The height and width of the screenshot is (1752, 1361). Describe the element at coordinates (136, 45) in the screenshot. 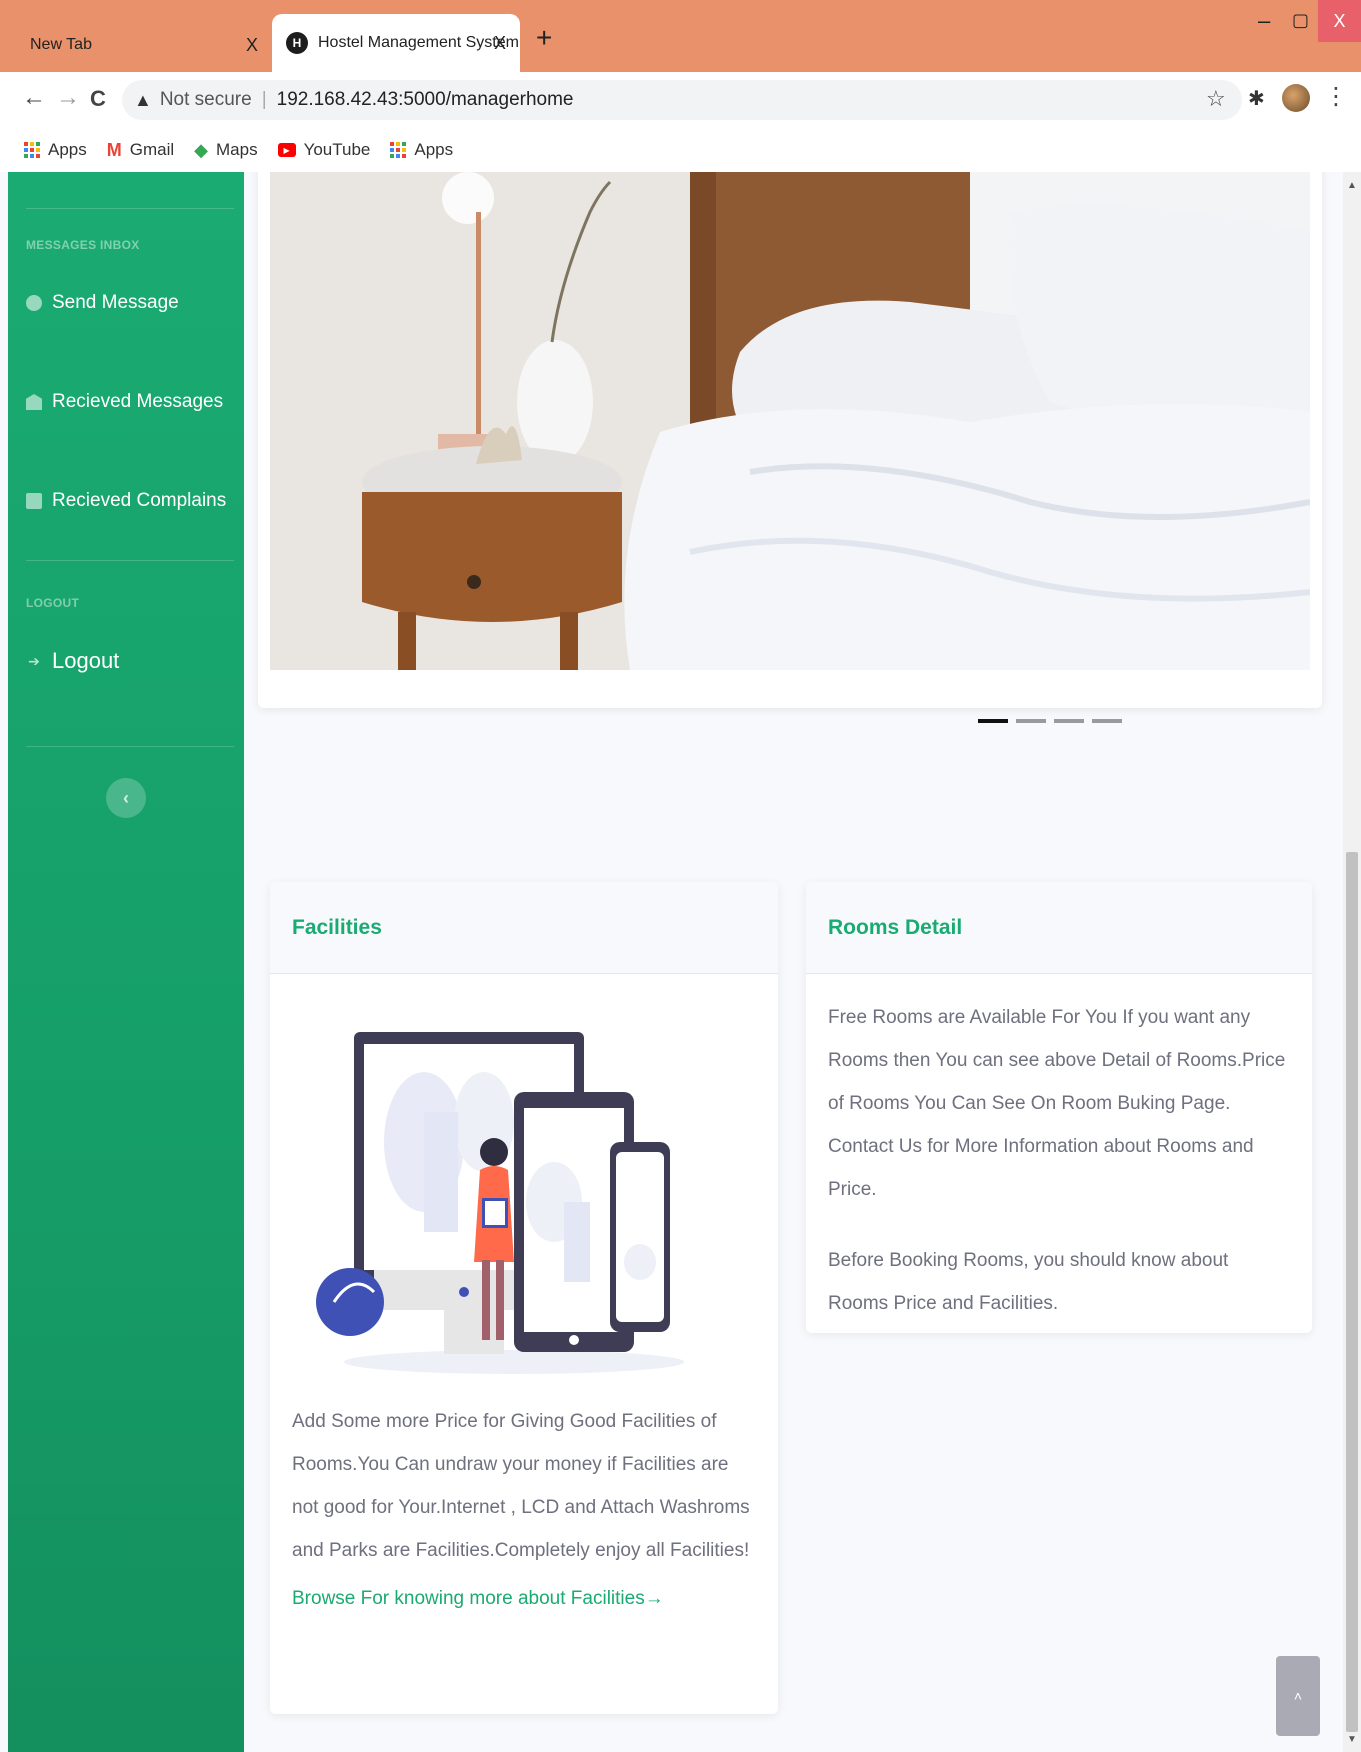

I see `tab-new-tab: New Tab X` at that location.